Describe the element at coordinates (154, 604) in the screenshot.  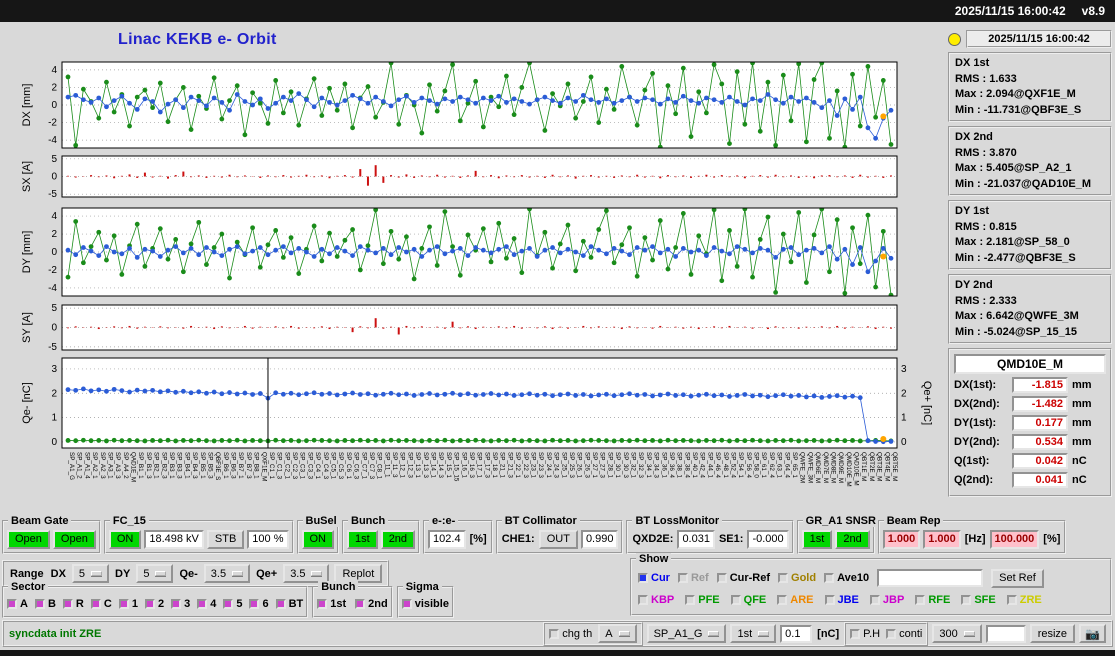
I see `sector-2-checkbox: 2` at that location.